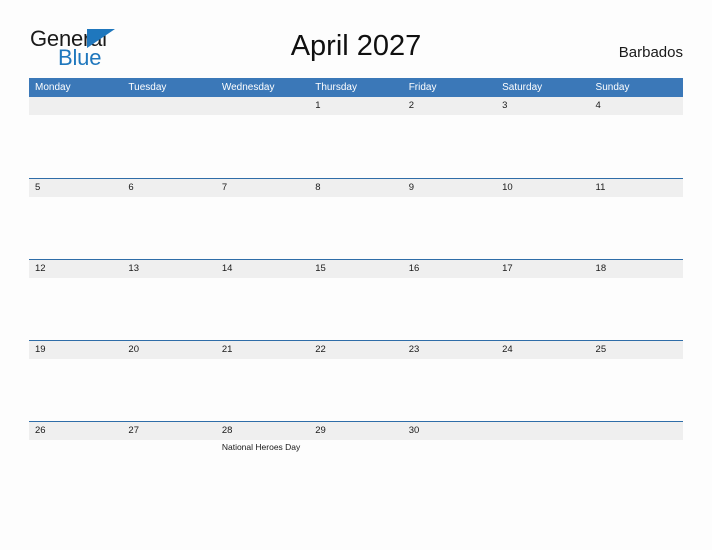 The height and width of the screenshot is (550, 712). I want to click on day-number: 23, so click(414, 349).